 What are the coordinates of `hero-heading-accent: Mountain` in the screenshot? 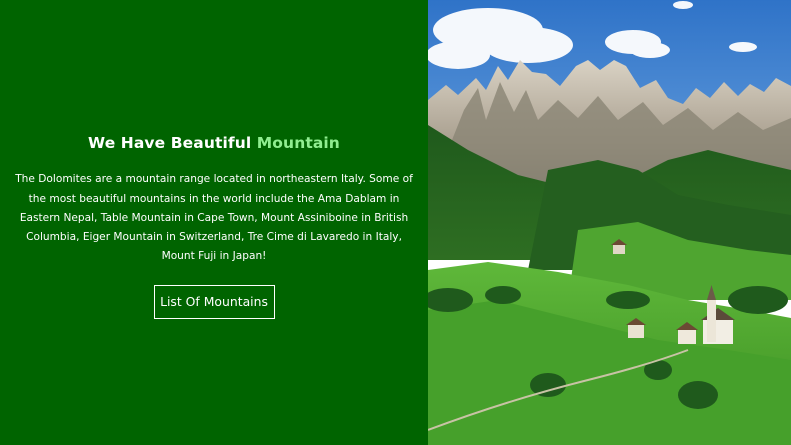 It's located at (298, 143).